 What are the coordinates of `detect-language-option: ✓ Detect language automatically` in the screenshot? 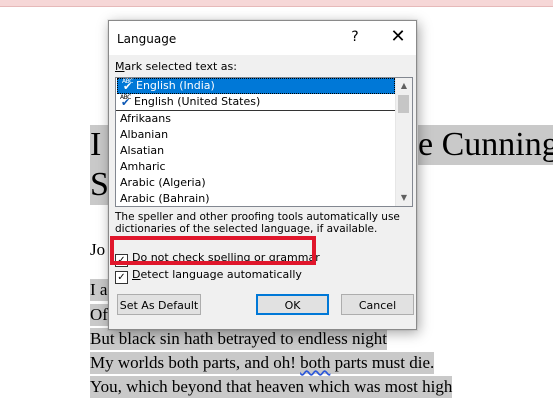 It's located at (208, 275).